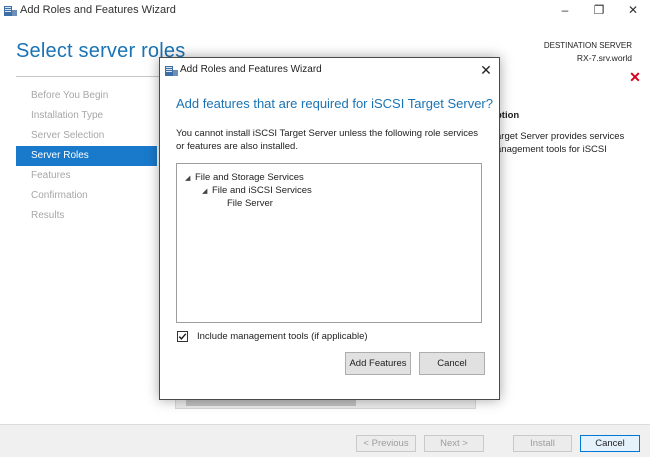 This screenshot has width=650, height=457. Describe the element at coordinates (98, 10) in the screenshot. I see `window-title: Add Roles and Features Wizard` at that location.